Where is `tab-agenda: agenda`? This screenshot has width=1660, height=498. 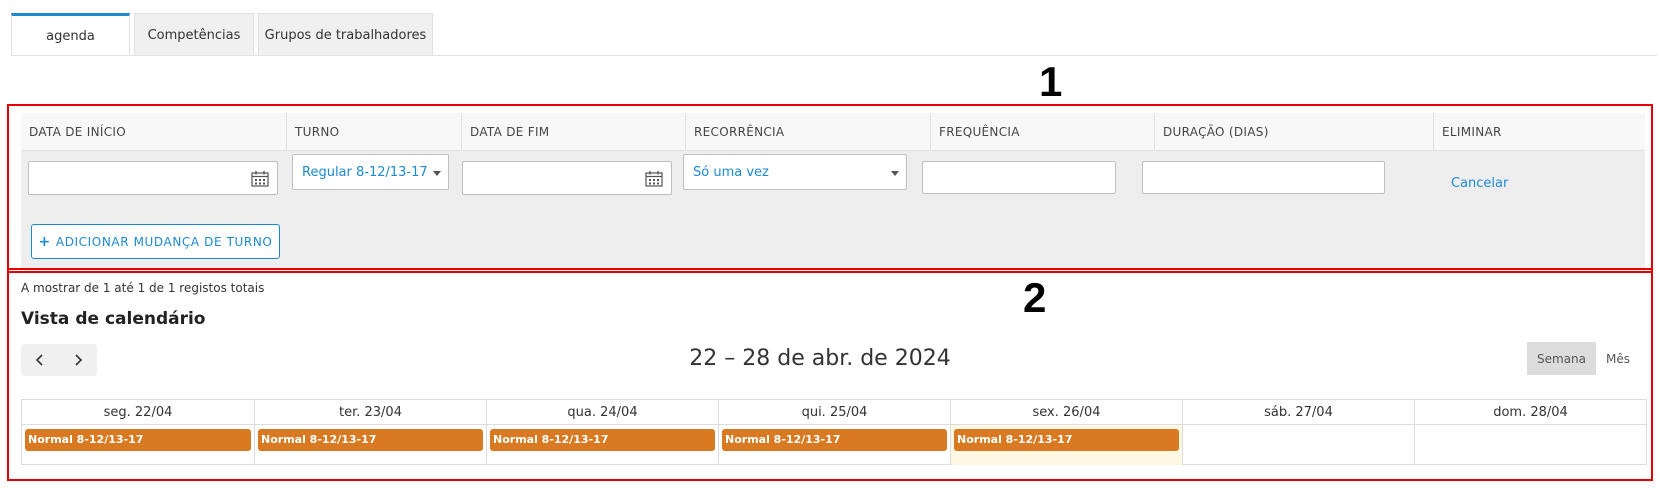 tab-agenda: agenda is located at coordinates (70, 34).